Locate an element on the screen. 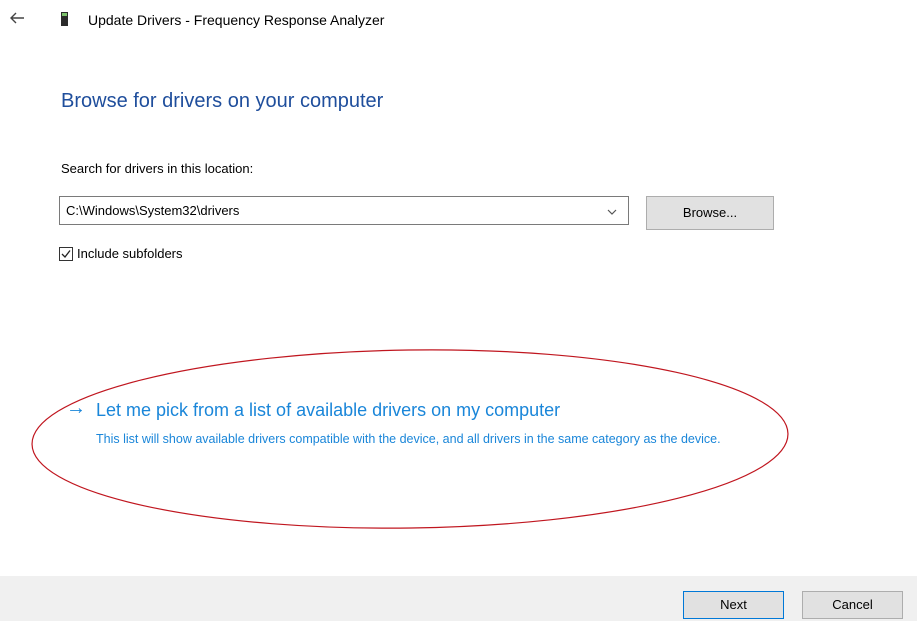  checkmark-icon is located at coordinates (66, 254).